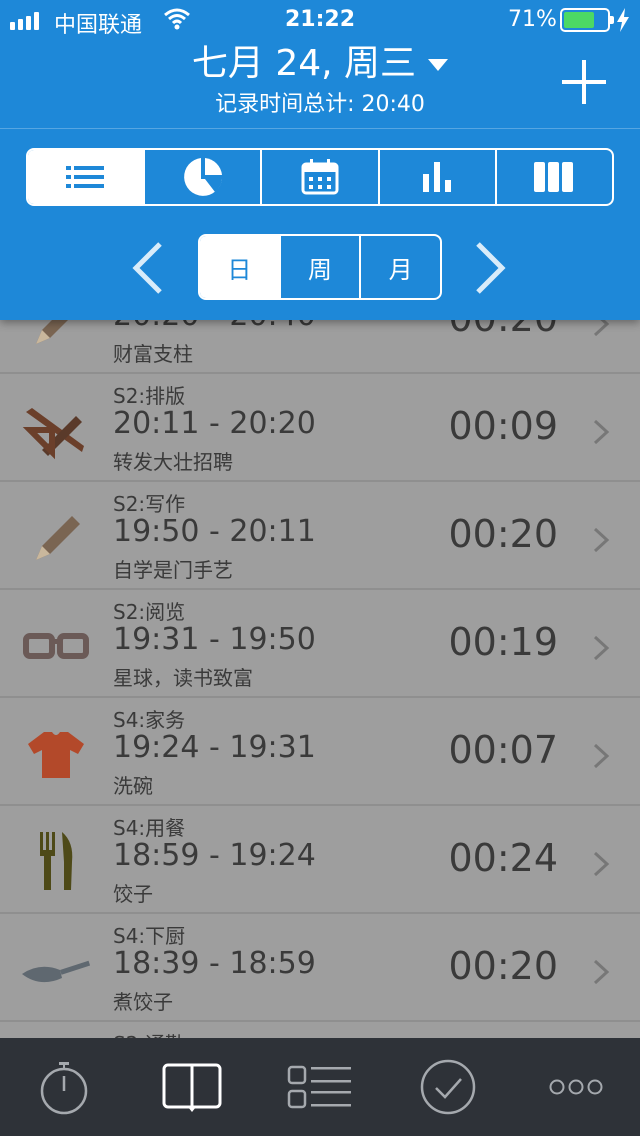 This screenshot has height=1136, width=640. I want to click on entry-time-range: 19:24 - 19:31, so click(214, 747).